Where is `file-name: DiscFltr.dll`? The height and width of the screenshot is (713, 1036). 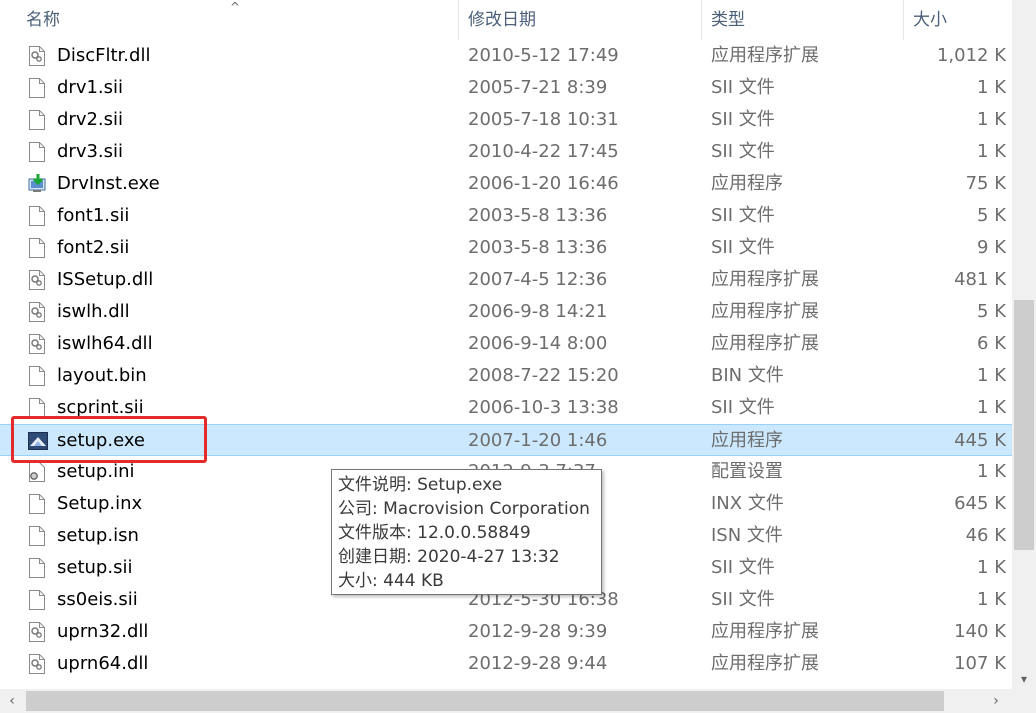
file-name: DiscFltr.dll is located at coordinates (104, 55).